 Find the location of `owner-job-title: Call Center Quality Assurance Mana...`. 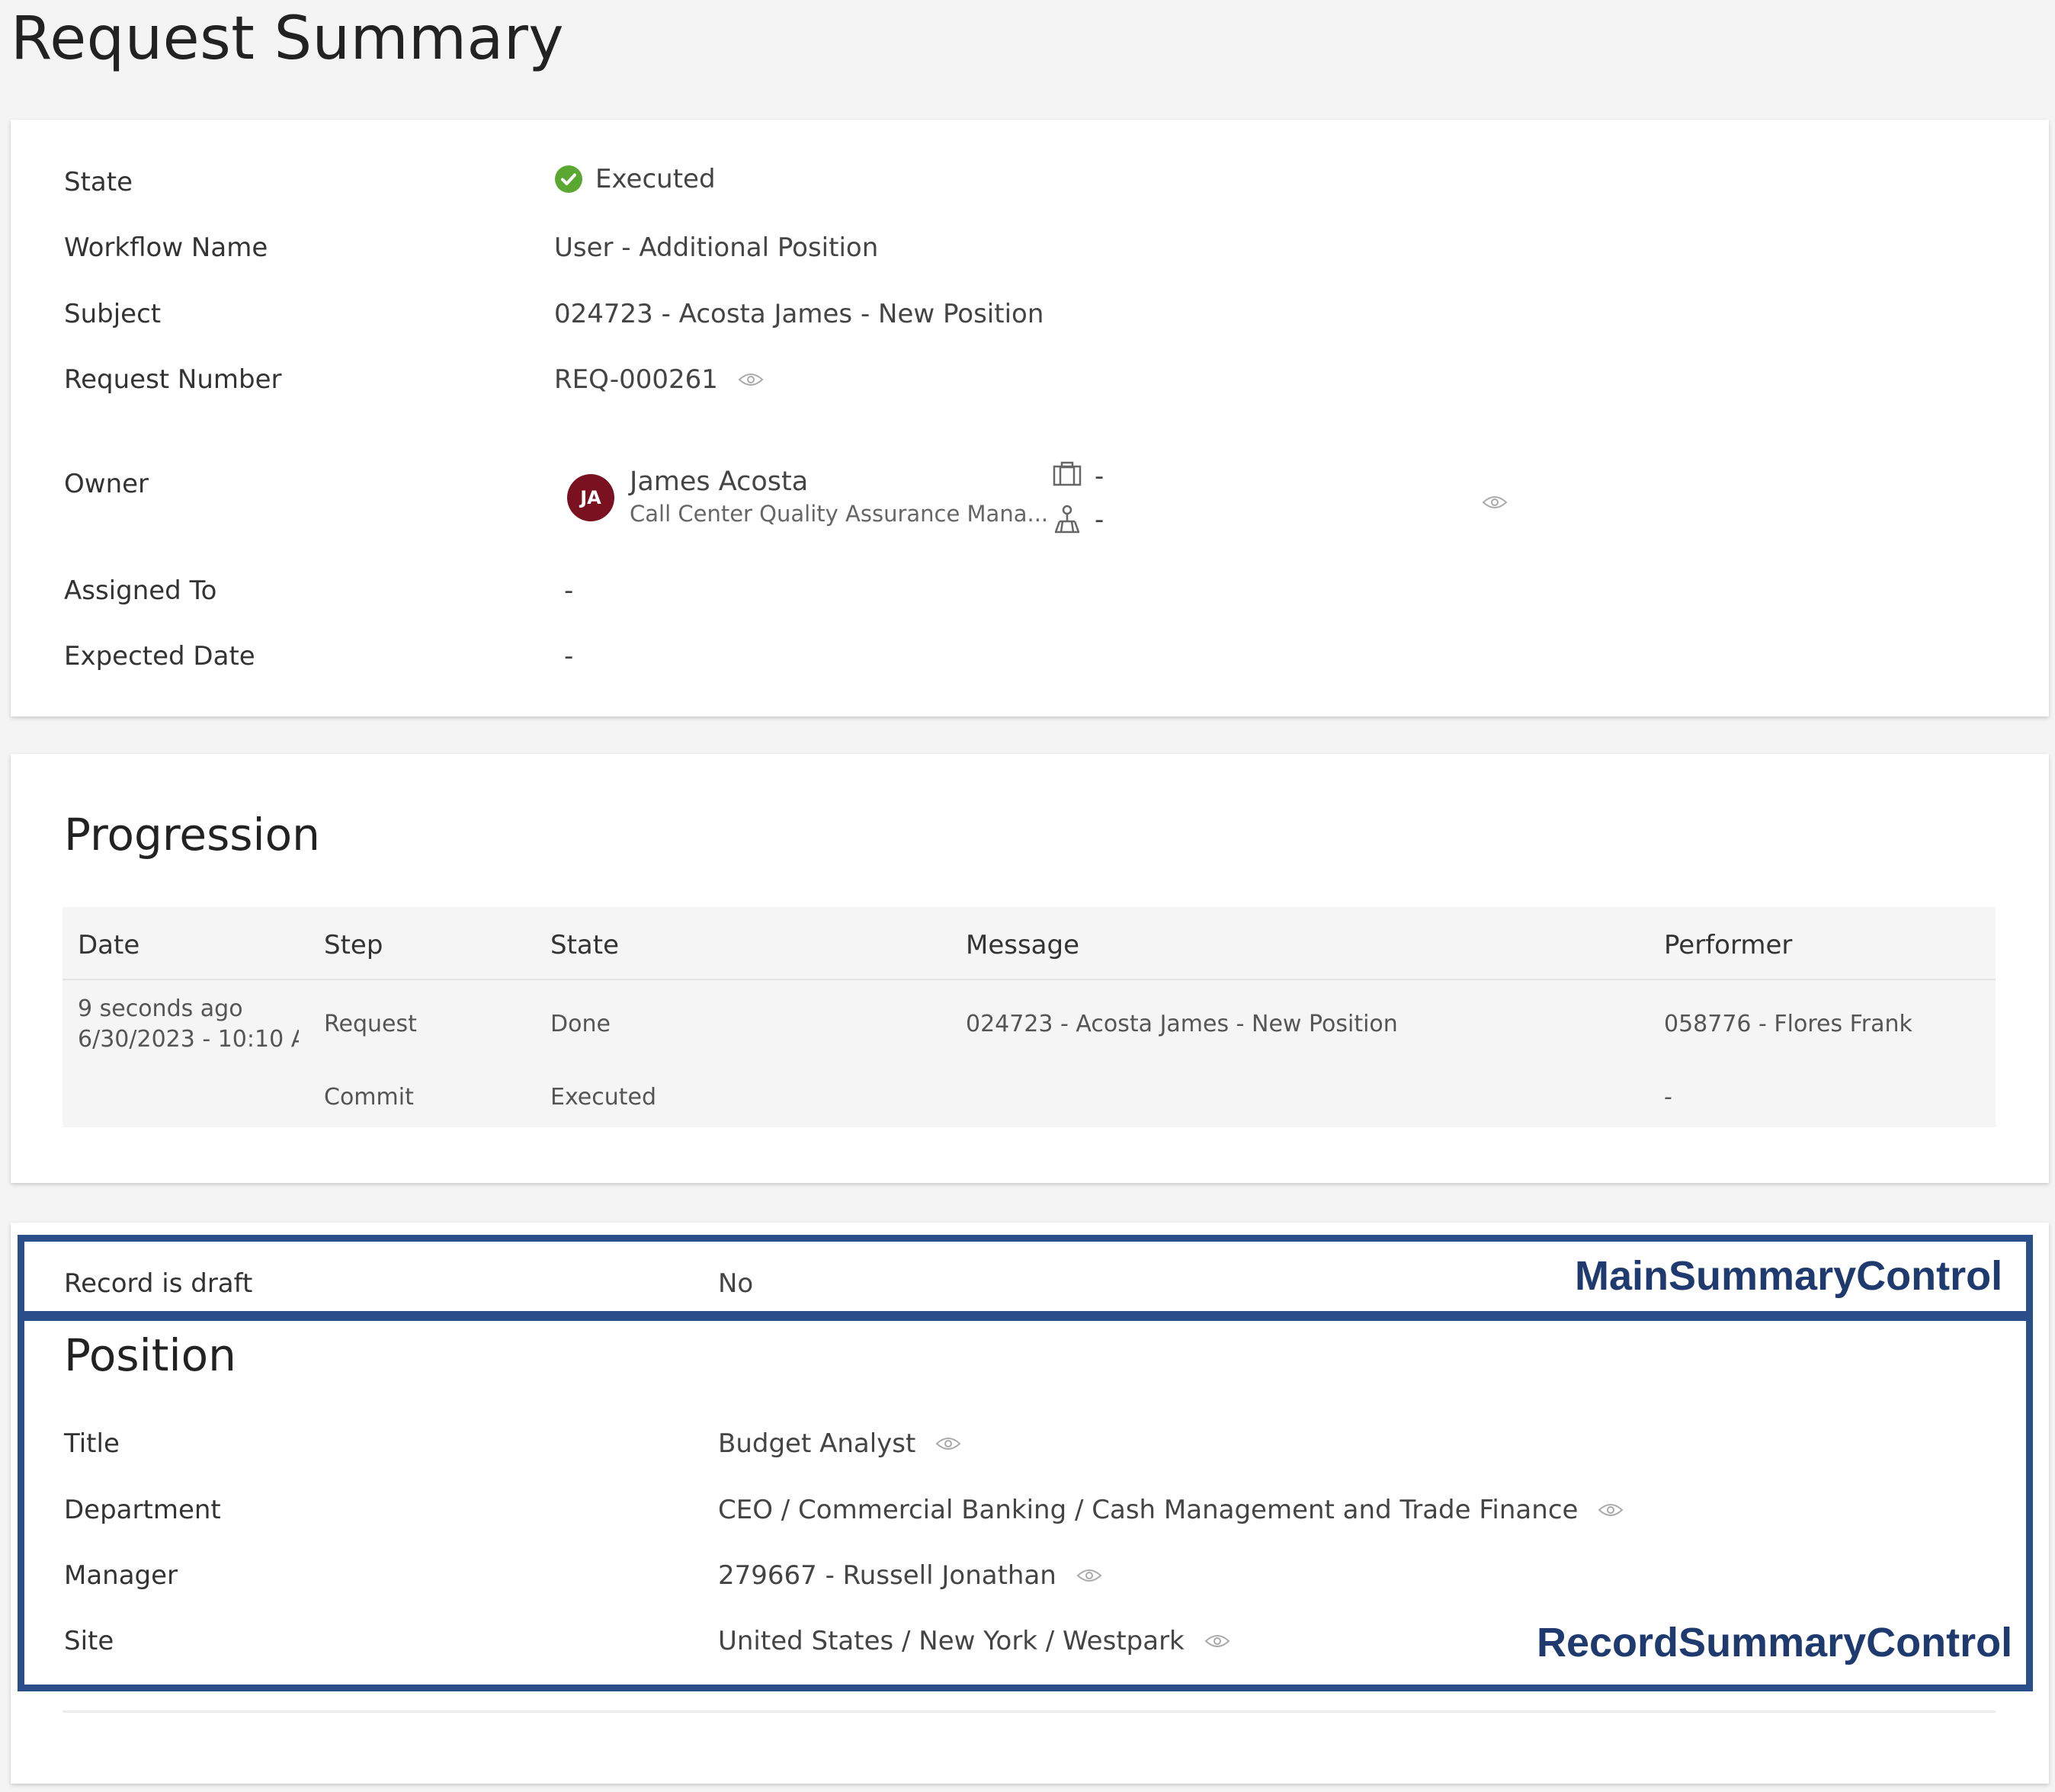

owner-job-title: Call Center Quality Assurance Mana... is located at coordinates (840, 514).